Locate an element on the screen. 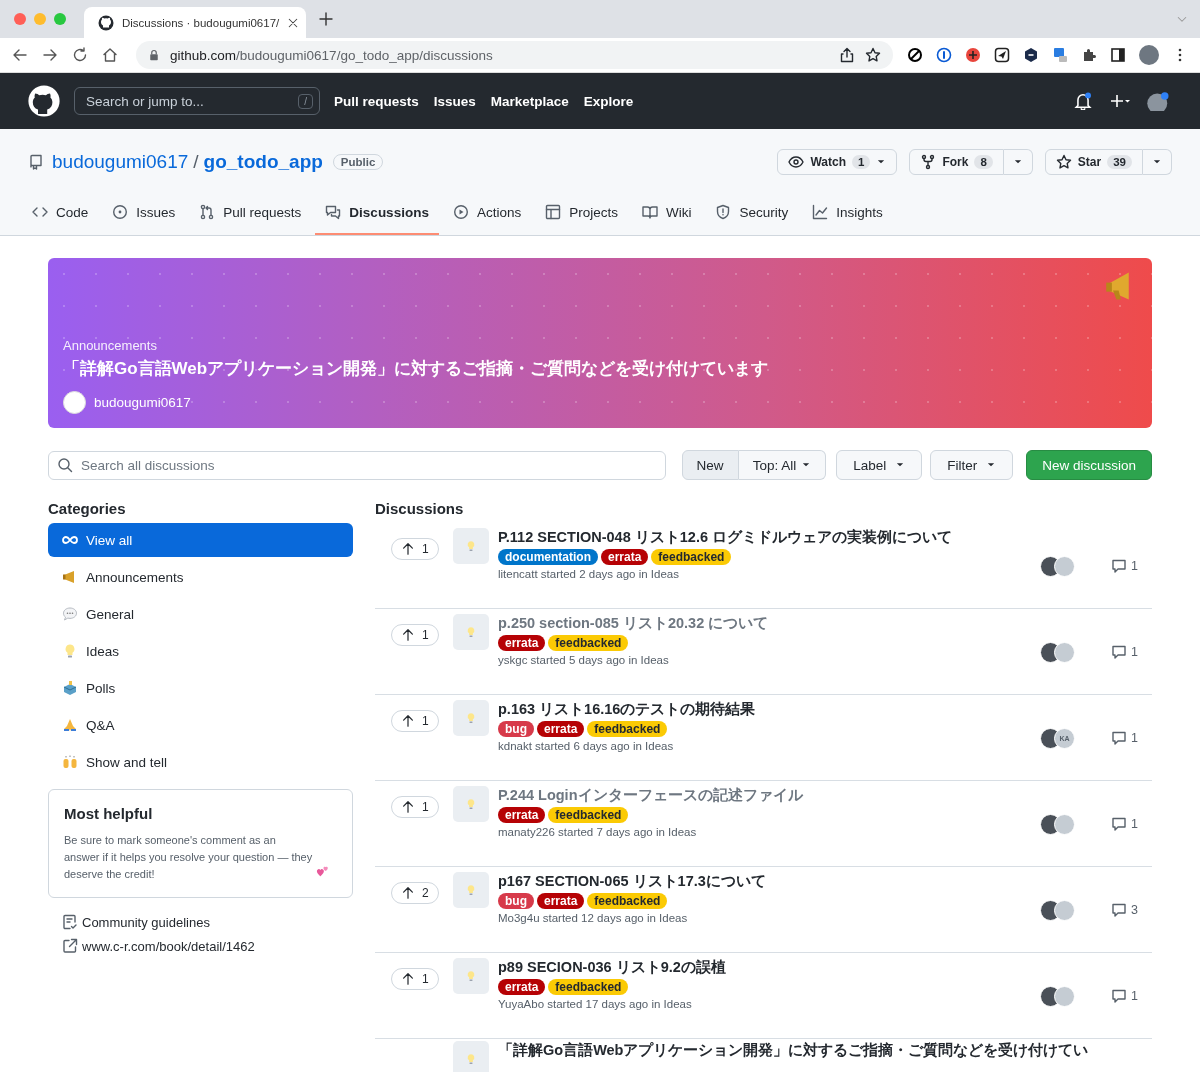 Image resolution: width=1200 pixels, height=1072 pixels. sort-button: New is located at coordinates (710, 465).